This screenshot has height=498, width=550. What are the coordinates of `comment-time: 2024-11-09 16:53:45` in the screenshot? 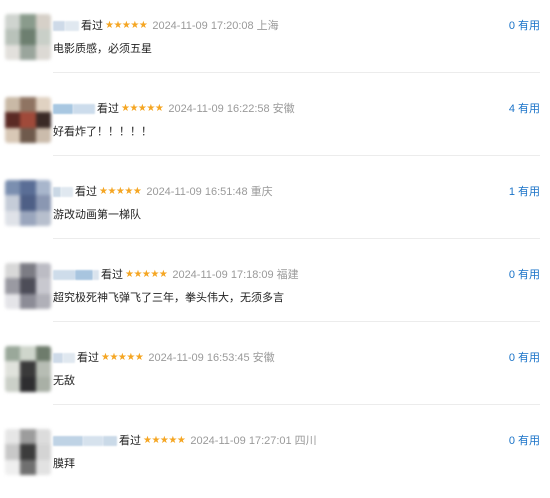 It's located at (199, 358).